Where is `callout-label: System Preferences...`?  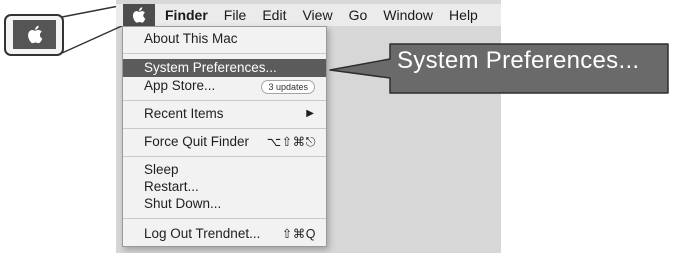
callout-label: System Preferences... is located at coordinates (518, 60).